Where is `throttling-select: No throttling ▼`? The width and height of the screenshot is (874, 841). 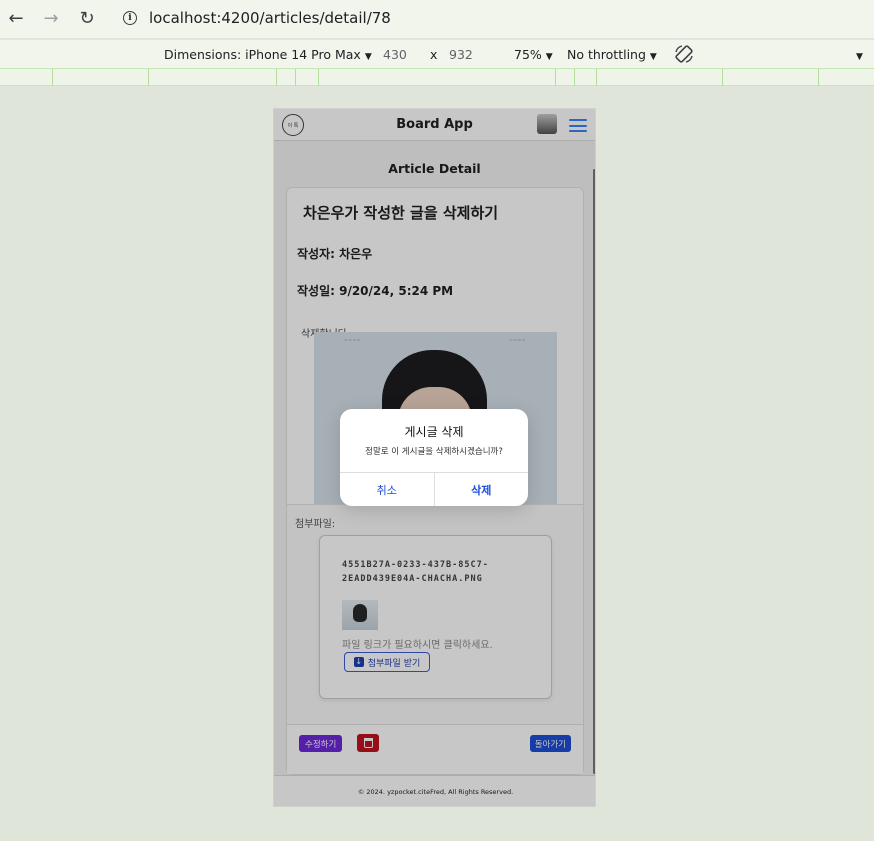
throttling-select: No throttling ▼ is located at coordinates (612, 54).